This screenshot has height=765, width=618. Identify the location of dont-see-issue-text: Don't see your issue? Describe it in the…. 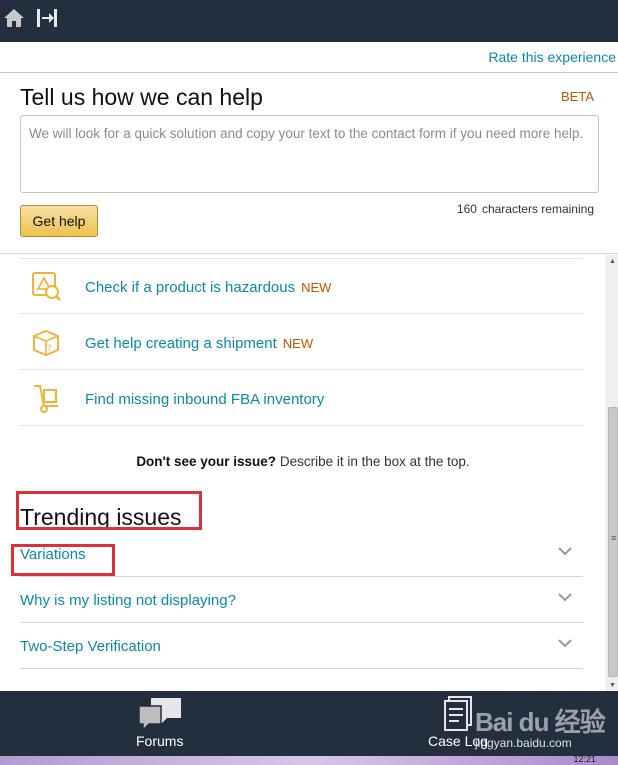
(303, 461).